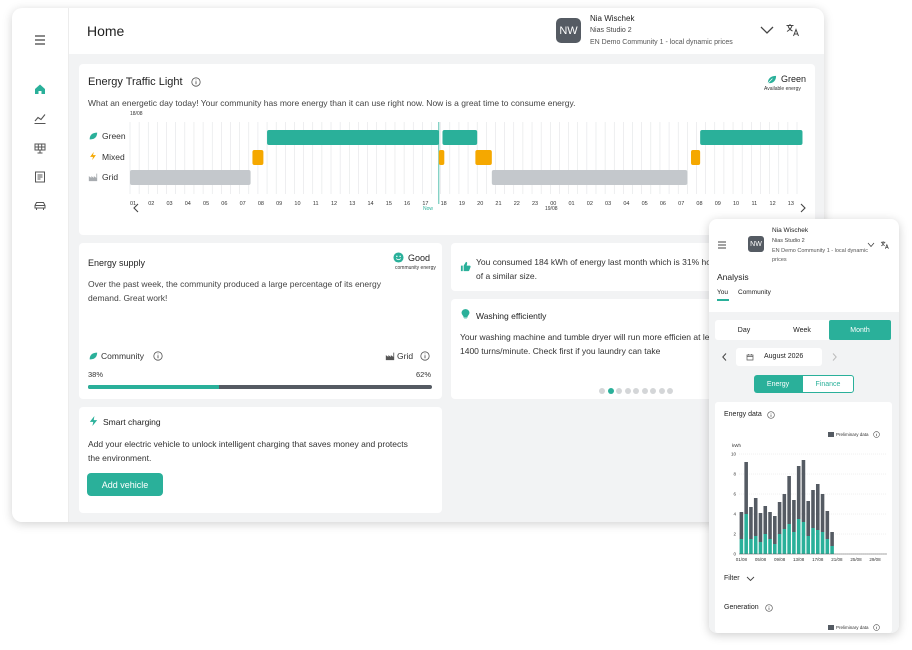 Image resolution: width=912 pixels, height=650 pixels. What do you see at coordinates (732, 578) in the screenshot?
I see `filter-label: Filter` at bounding box center [732, 578].